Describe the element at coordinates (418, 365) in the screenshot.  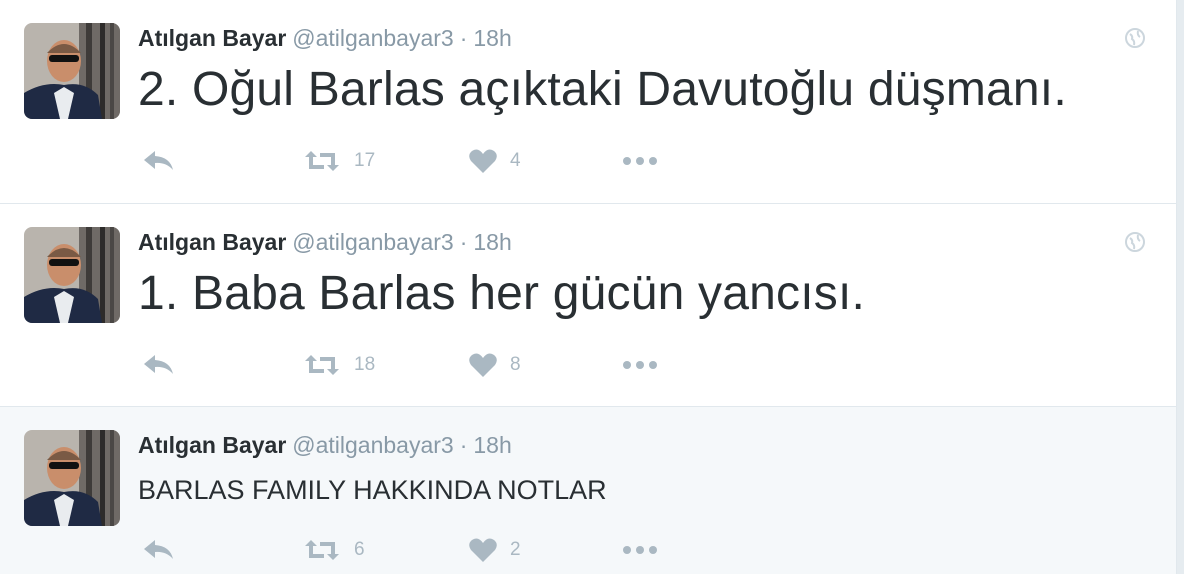
I see `tweet-actions: 18 8` at that location.